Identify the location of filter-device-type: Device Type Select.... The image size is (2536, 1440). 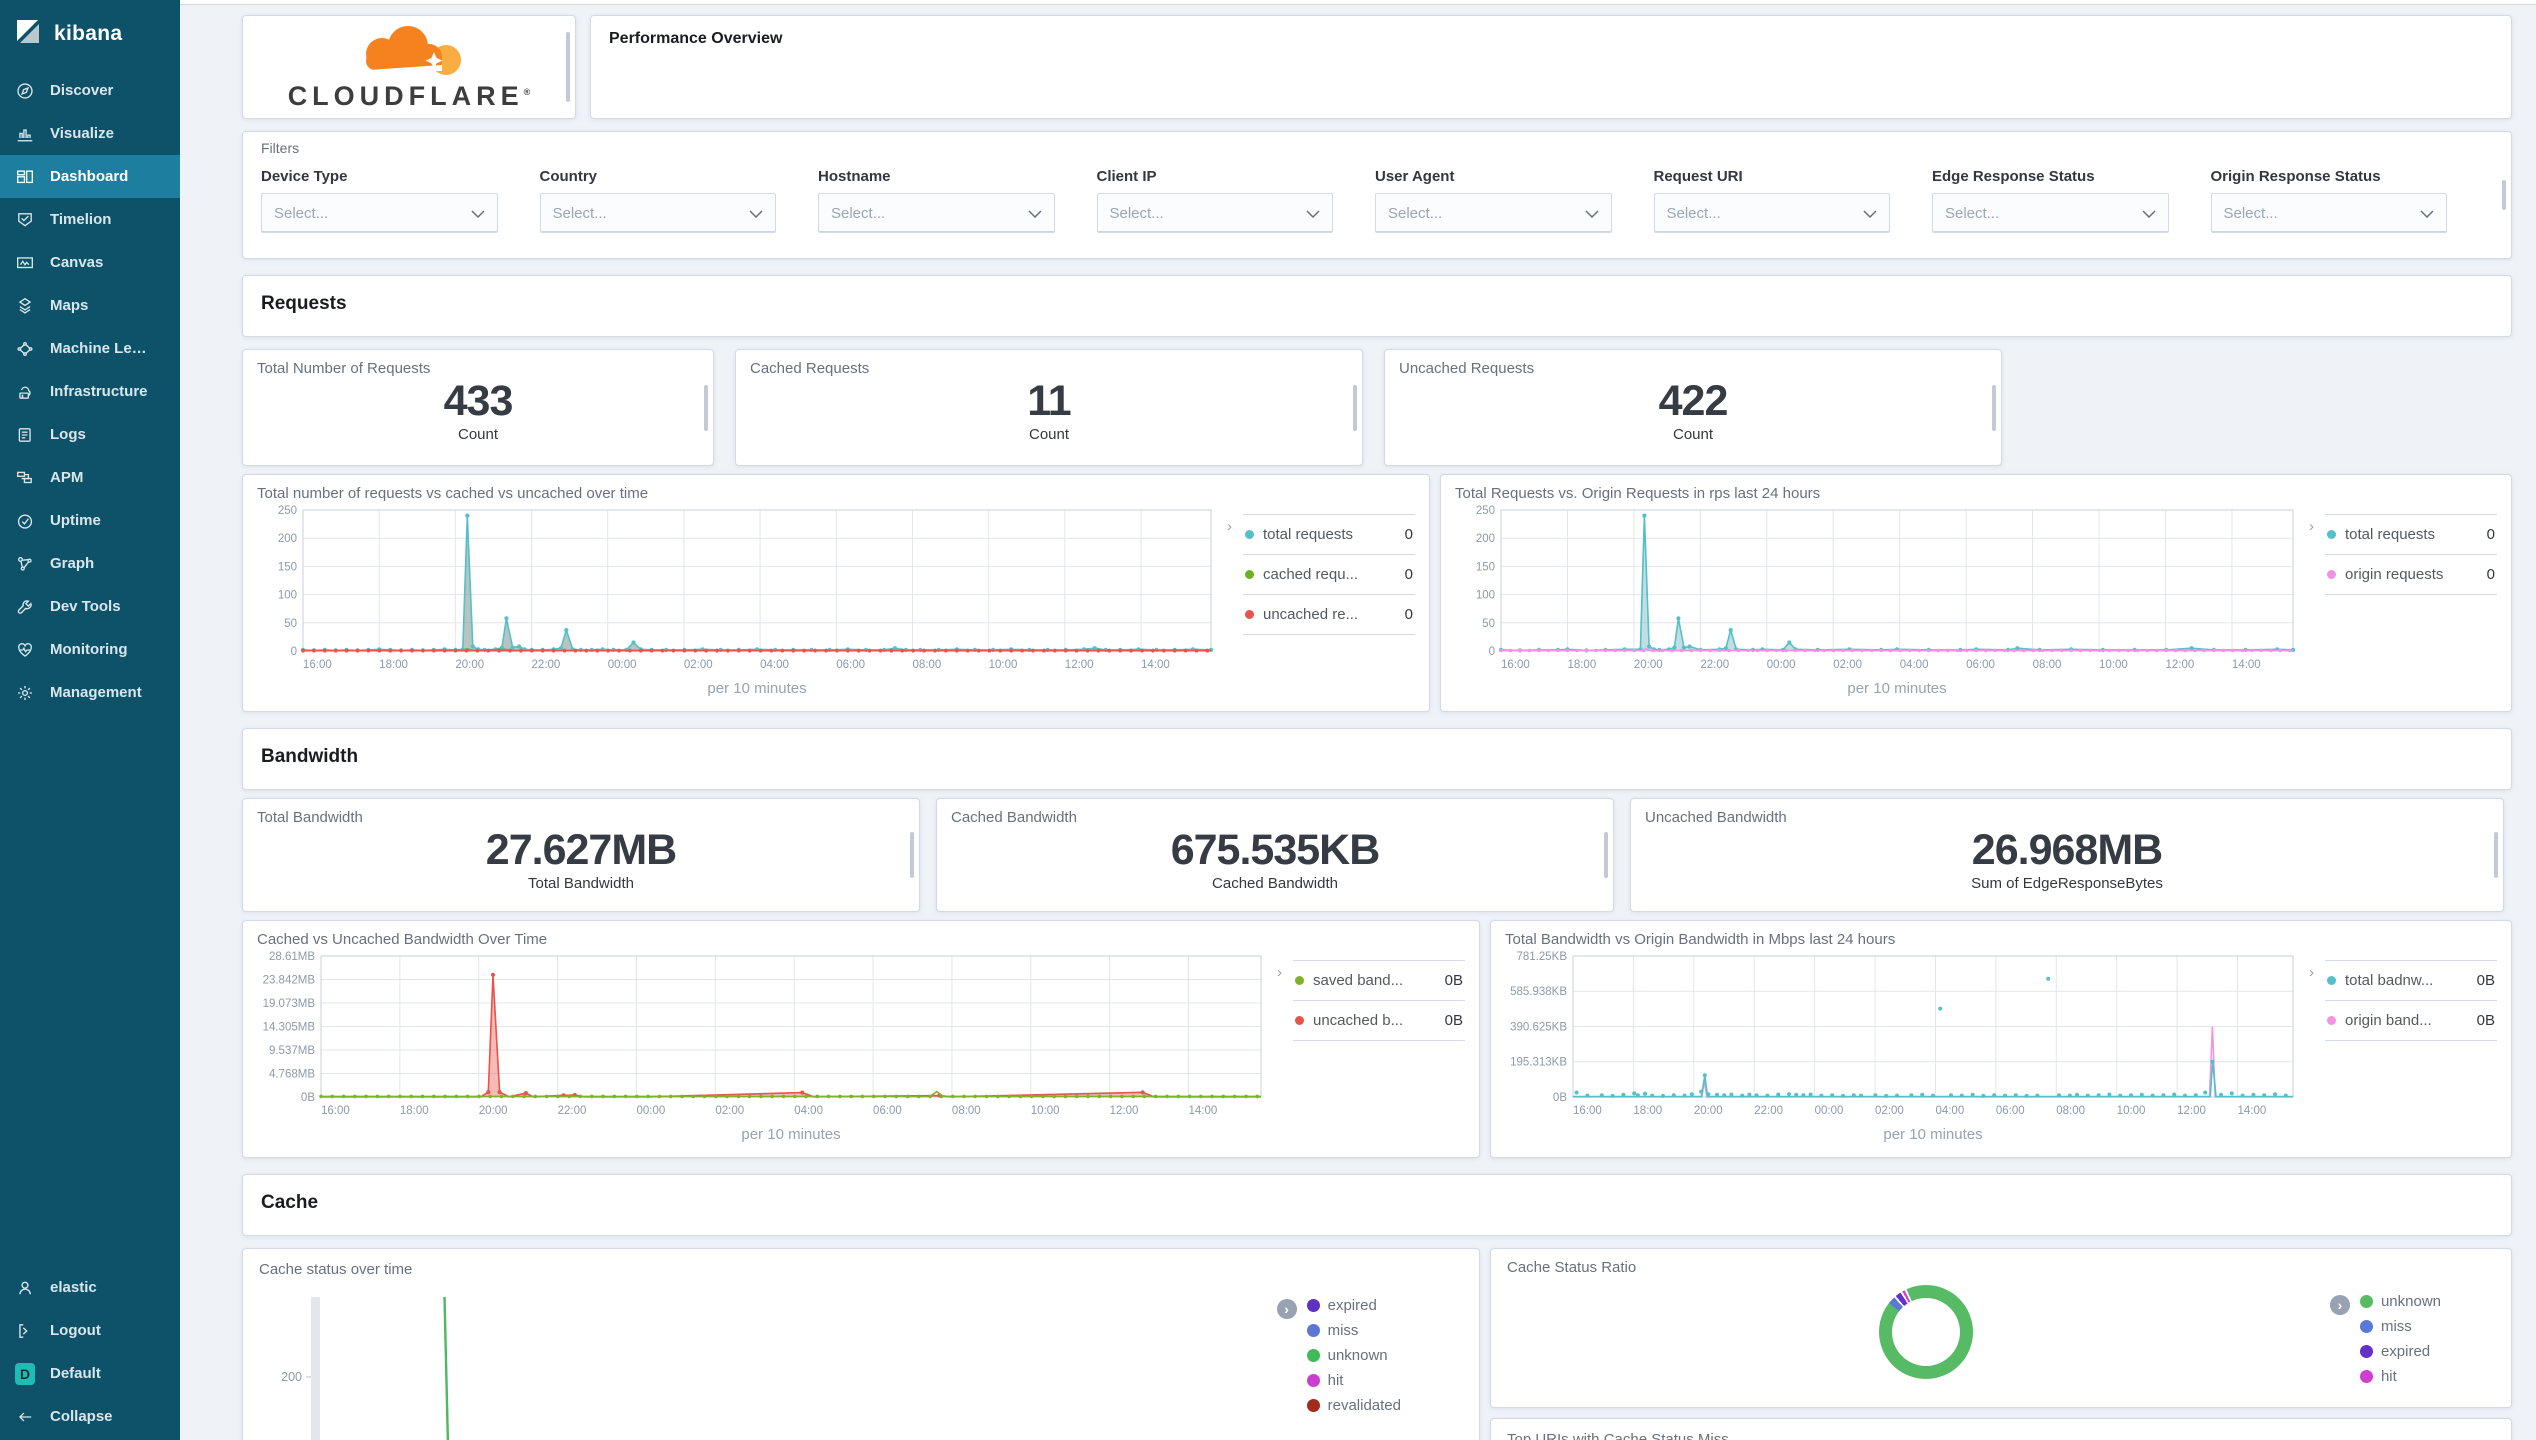
(379, 200).